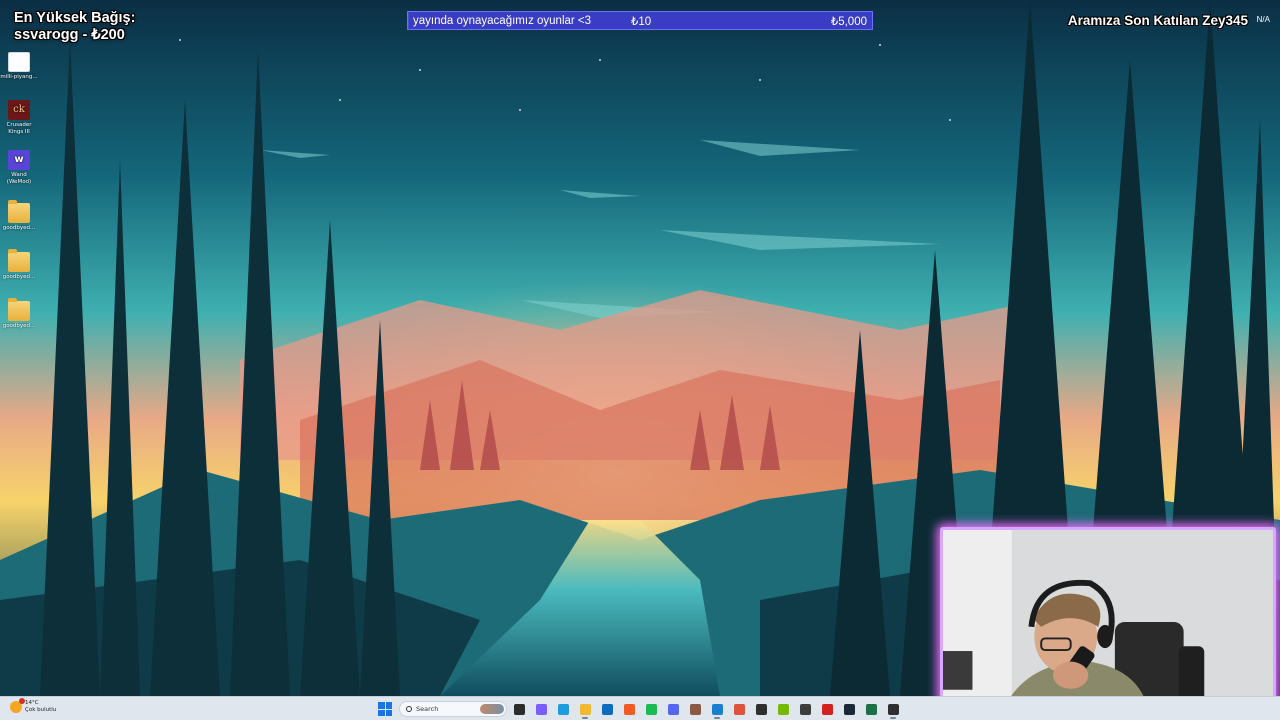 This screenshot has height=720, width=1280. What do you see at coordinates (706, 709) in the screenshot?
I see `taskbar-pinned-apps` at bounding box center [706, 709].